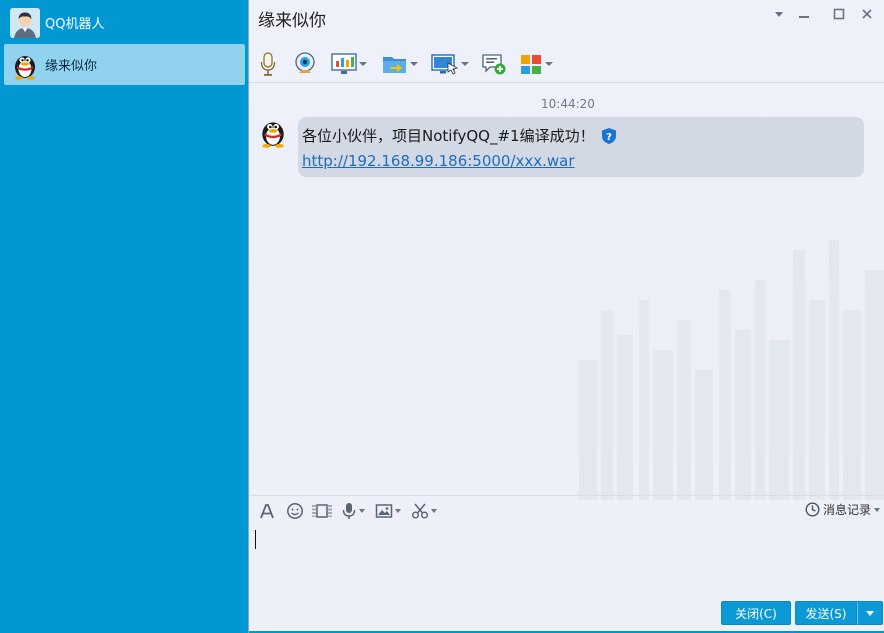  Describe the element at coordinates (731, 370) in the screenshot. I see `skyline-background-decoration` at that location.